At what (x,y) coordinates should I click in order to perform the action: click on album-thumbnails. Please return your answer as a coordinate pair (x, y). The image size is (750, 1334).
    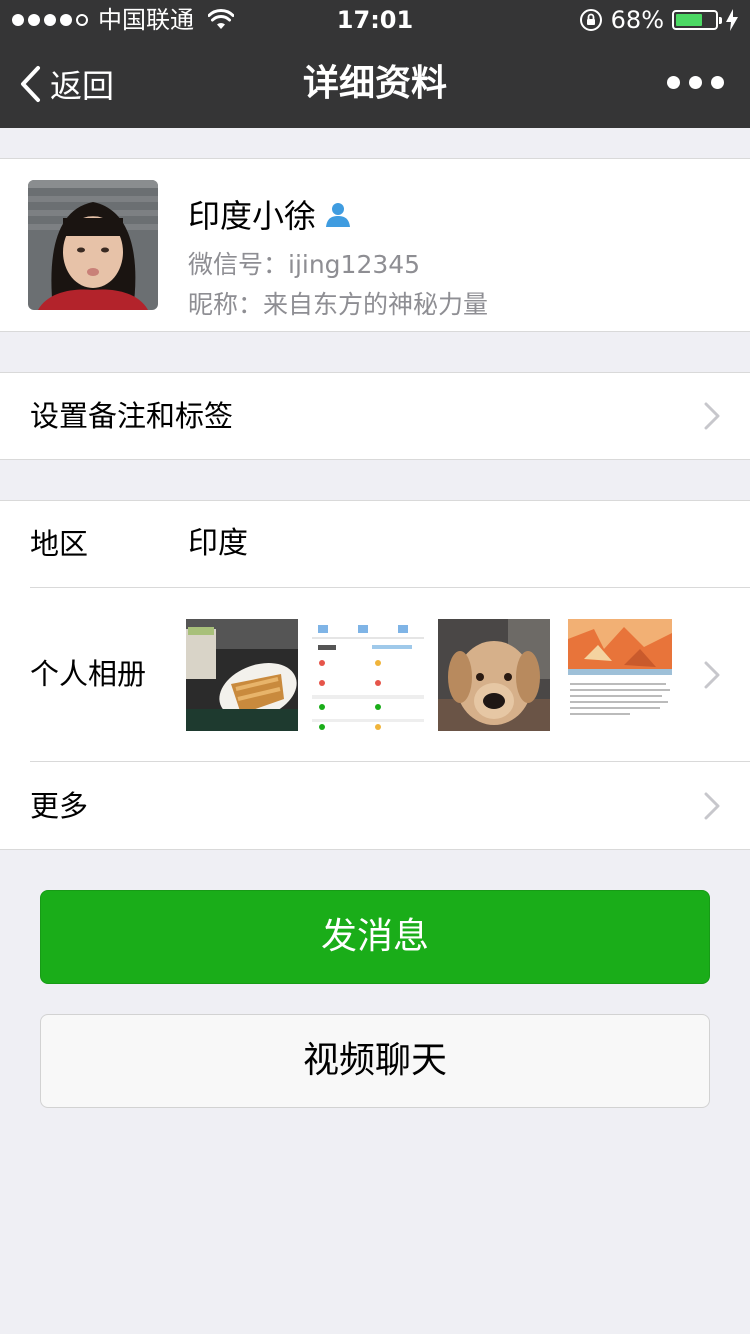
    Looking at the image, I should click on (431, 675).